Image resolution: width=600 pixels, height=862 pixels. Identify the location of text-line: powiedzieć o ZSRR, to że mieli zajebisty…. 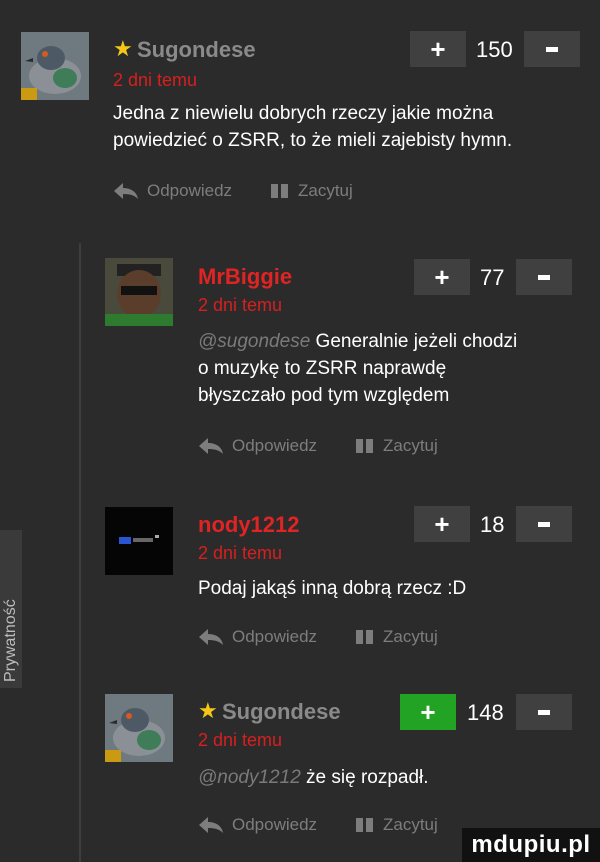
(313, 140).